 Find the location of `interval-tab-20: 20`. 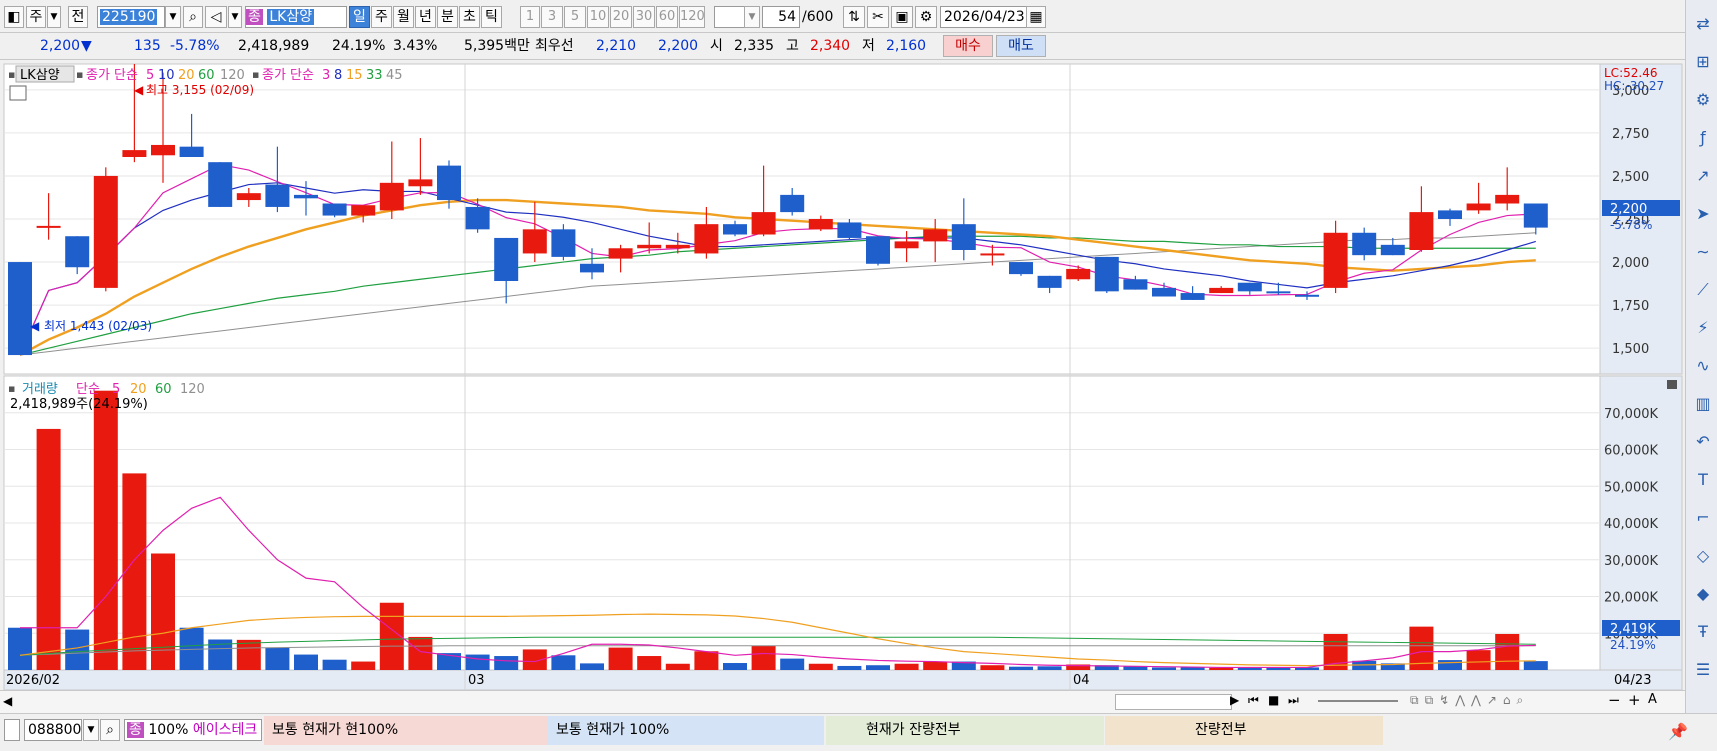

interval-tab-20: 20 is located at coordinates (621, 17).